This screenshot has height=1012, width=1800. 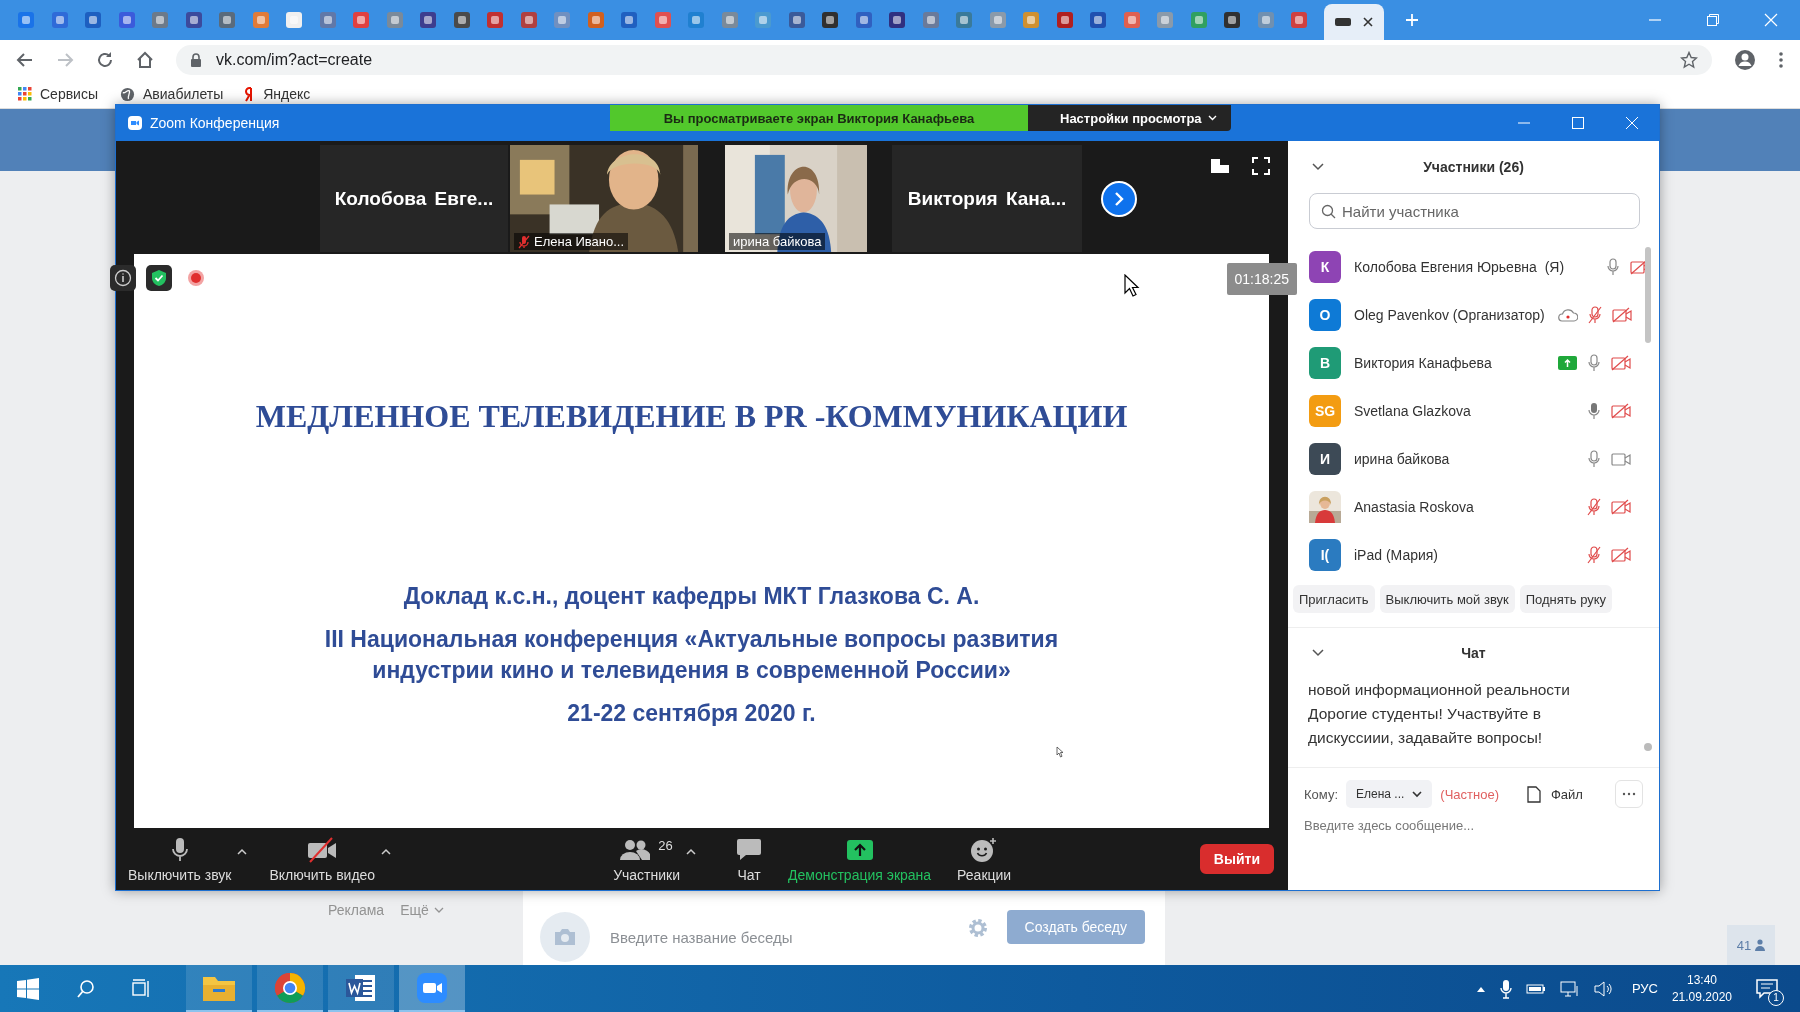 I want to click on word-button, so click(x=361, y=988).